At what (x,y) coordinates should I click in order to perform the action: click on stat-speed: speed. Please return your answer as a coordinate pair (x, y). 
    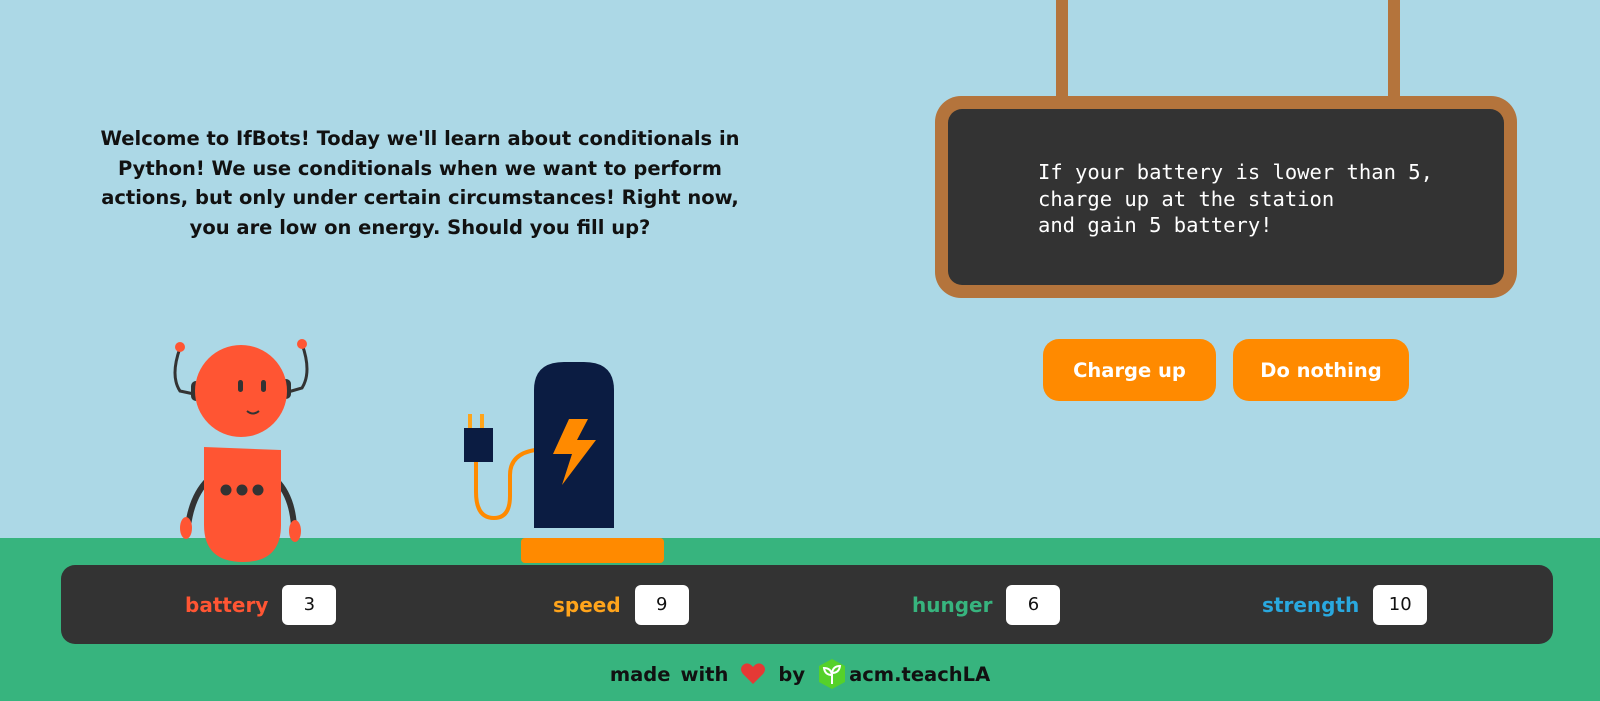
    Looking at the image, I should click on (621, 604).